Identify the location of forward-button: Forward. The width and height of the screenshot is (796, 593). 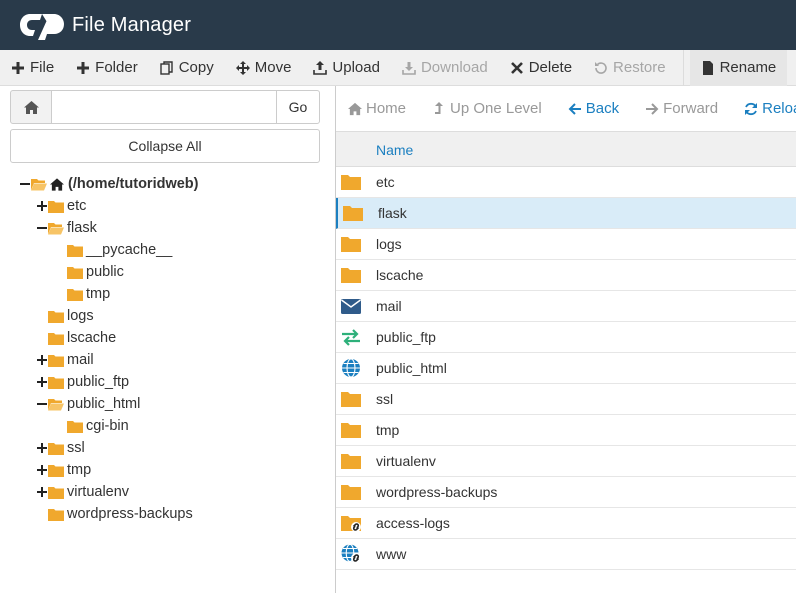
(681, 108).